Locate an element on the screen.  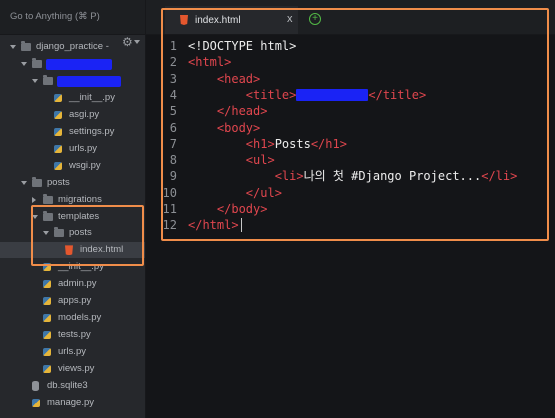
tree-item: admin.py is located at coordinates (72, 284).